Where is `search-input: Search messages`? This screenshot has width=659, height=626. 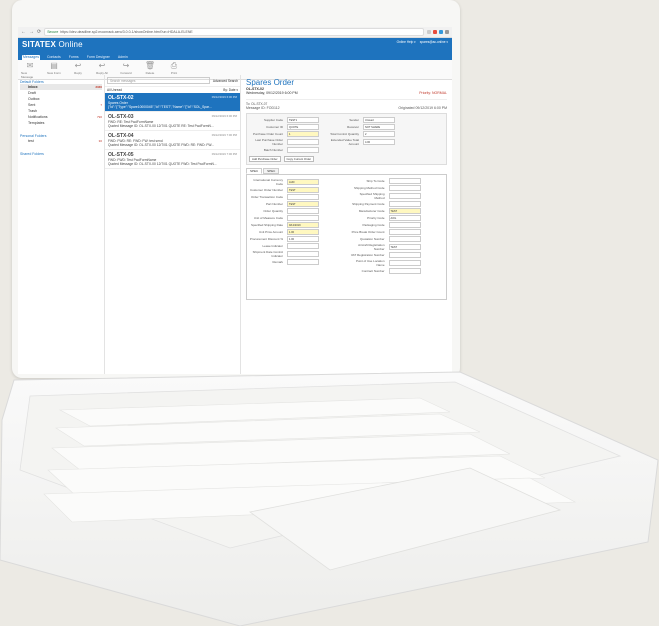 search-input: Search messages is located at coordinates (158, 80).